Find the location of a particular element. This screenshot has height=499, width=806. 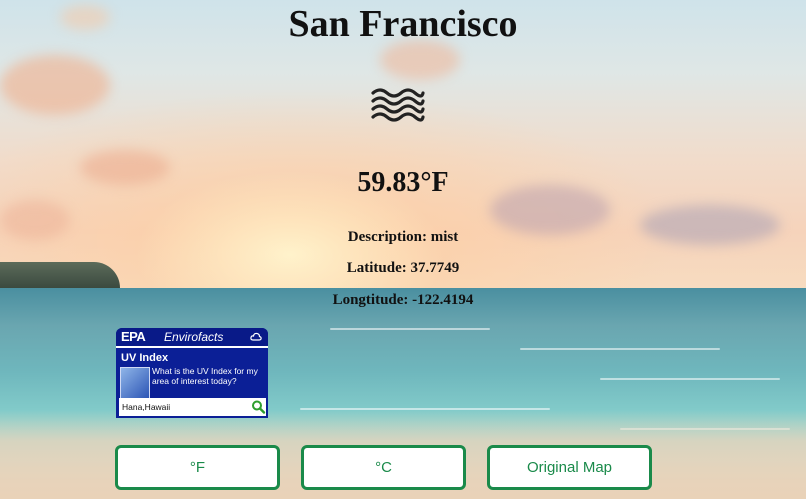

search-button is located at coordinates (258, 407).